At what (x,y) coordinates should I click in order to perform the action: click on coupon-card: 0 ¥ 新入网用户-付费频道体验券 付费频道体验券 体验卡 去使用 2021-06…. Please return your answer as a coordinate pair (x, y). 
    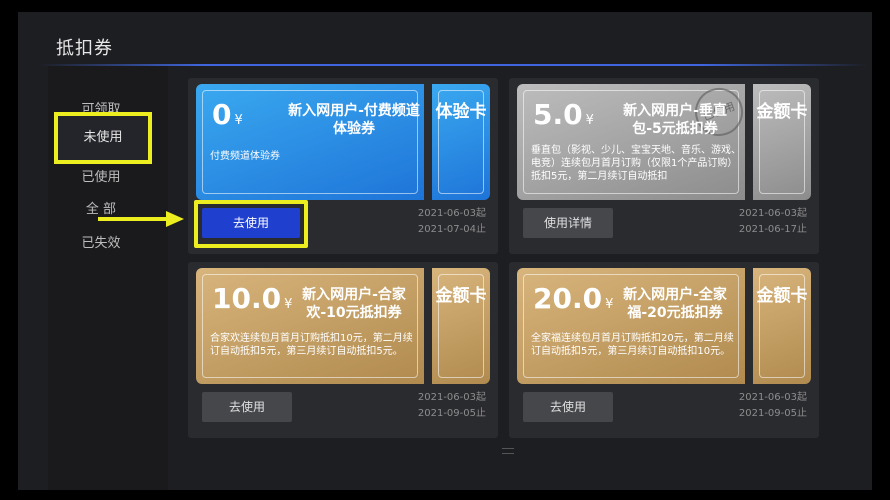
    Looking at the image, I should click on (343, 166).